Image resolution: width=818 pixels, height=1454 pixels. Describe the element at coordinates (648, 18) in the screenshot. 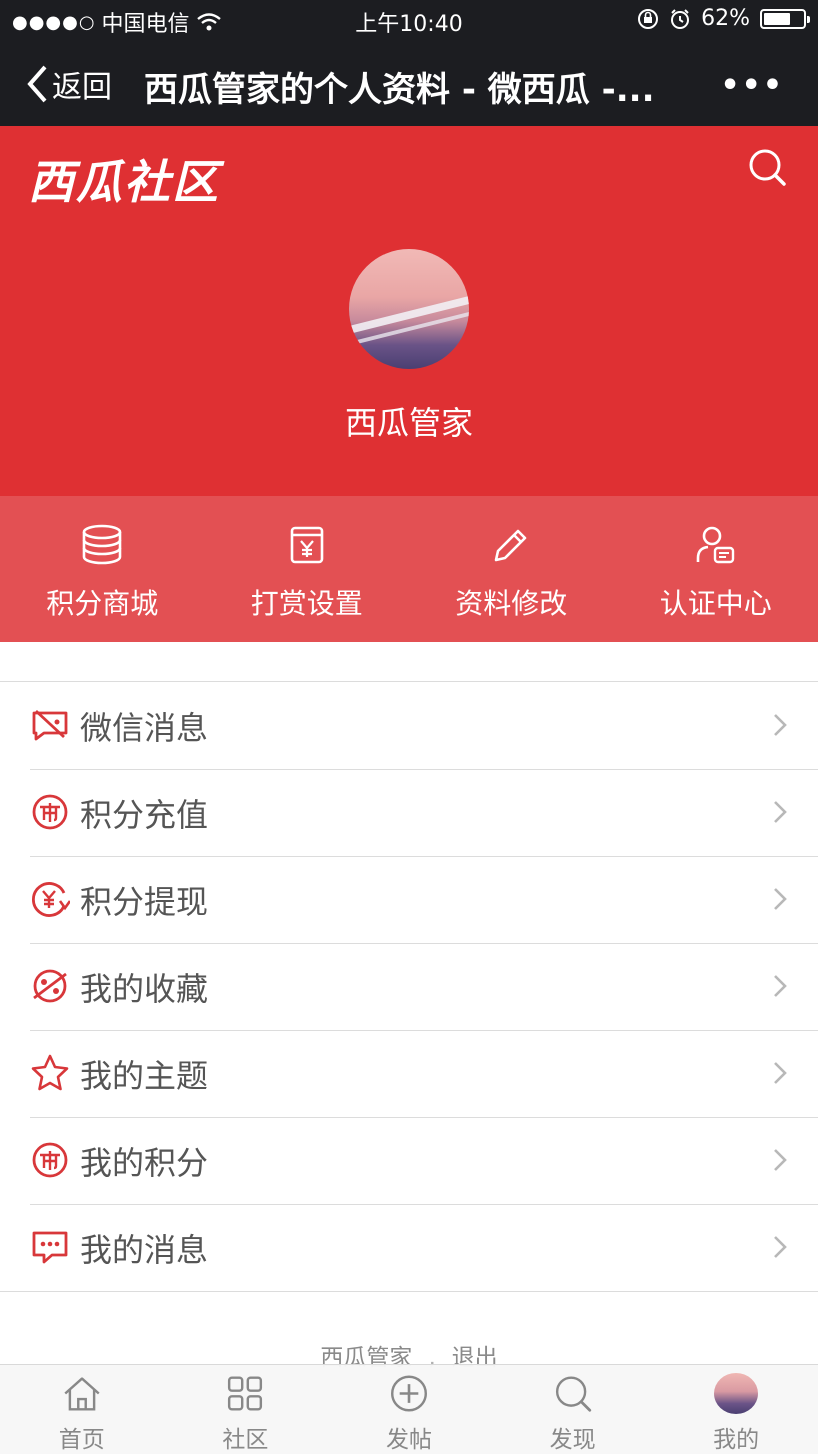

I see `rotation-lock-icon` at that location.